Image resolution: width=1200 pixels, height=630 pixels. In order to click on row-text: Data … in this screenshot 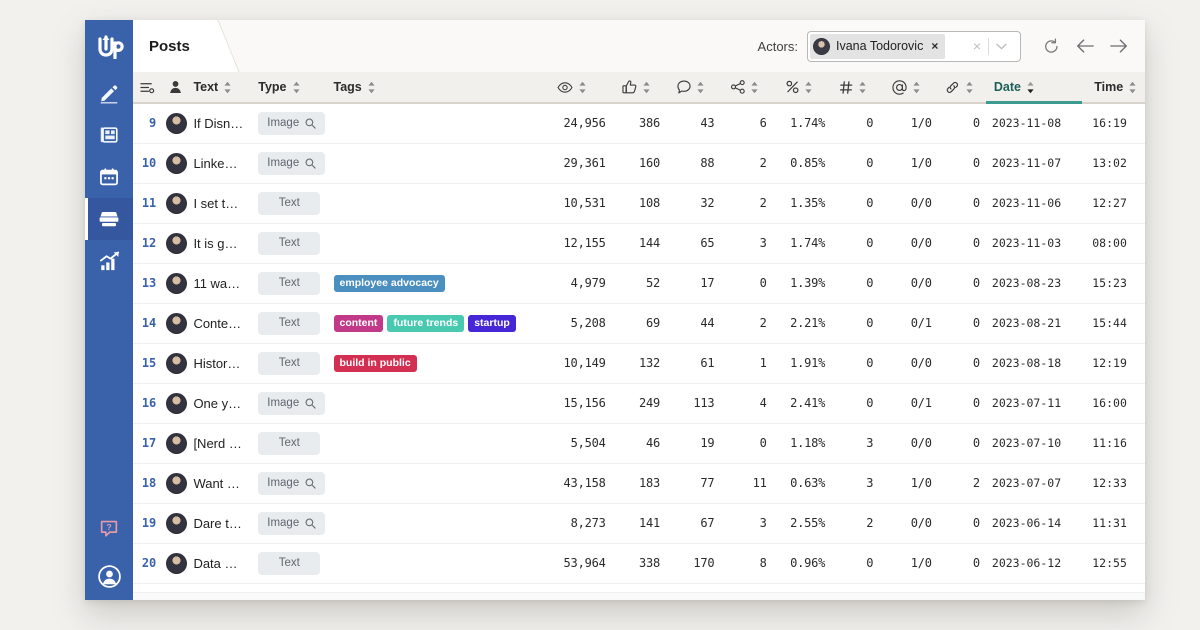, I will do `click(222, 563)`.